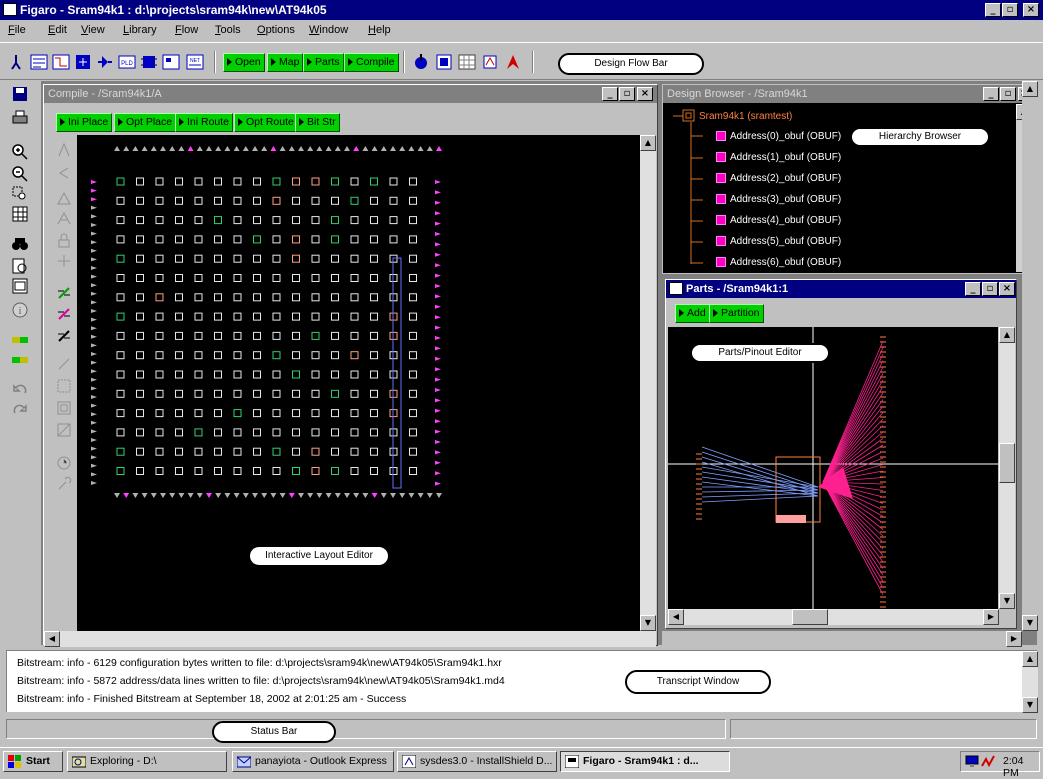 This screenshot has height=779, width=1043. What do you see at coordinates (64, 218) in the screenshot?
I see `place-tool-icon` at bounding box center [64, 218].